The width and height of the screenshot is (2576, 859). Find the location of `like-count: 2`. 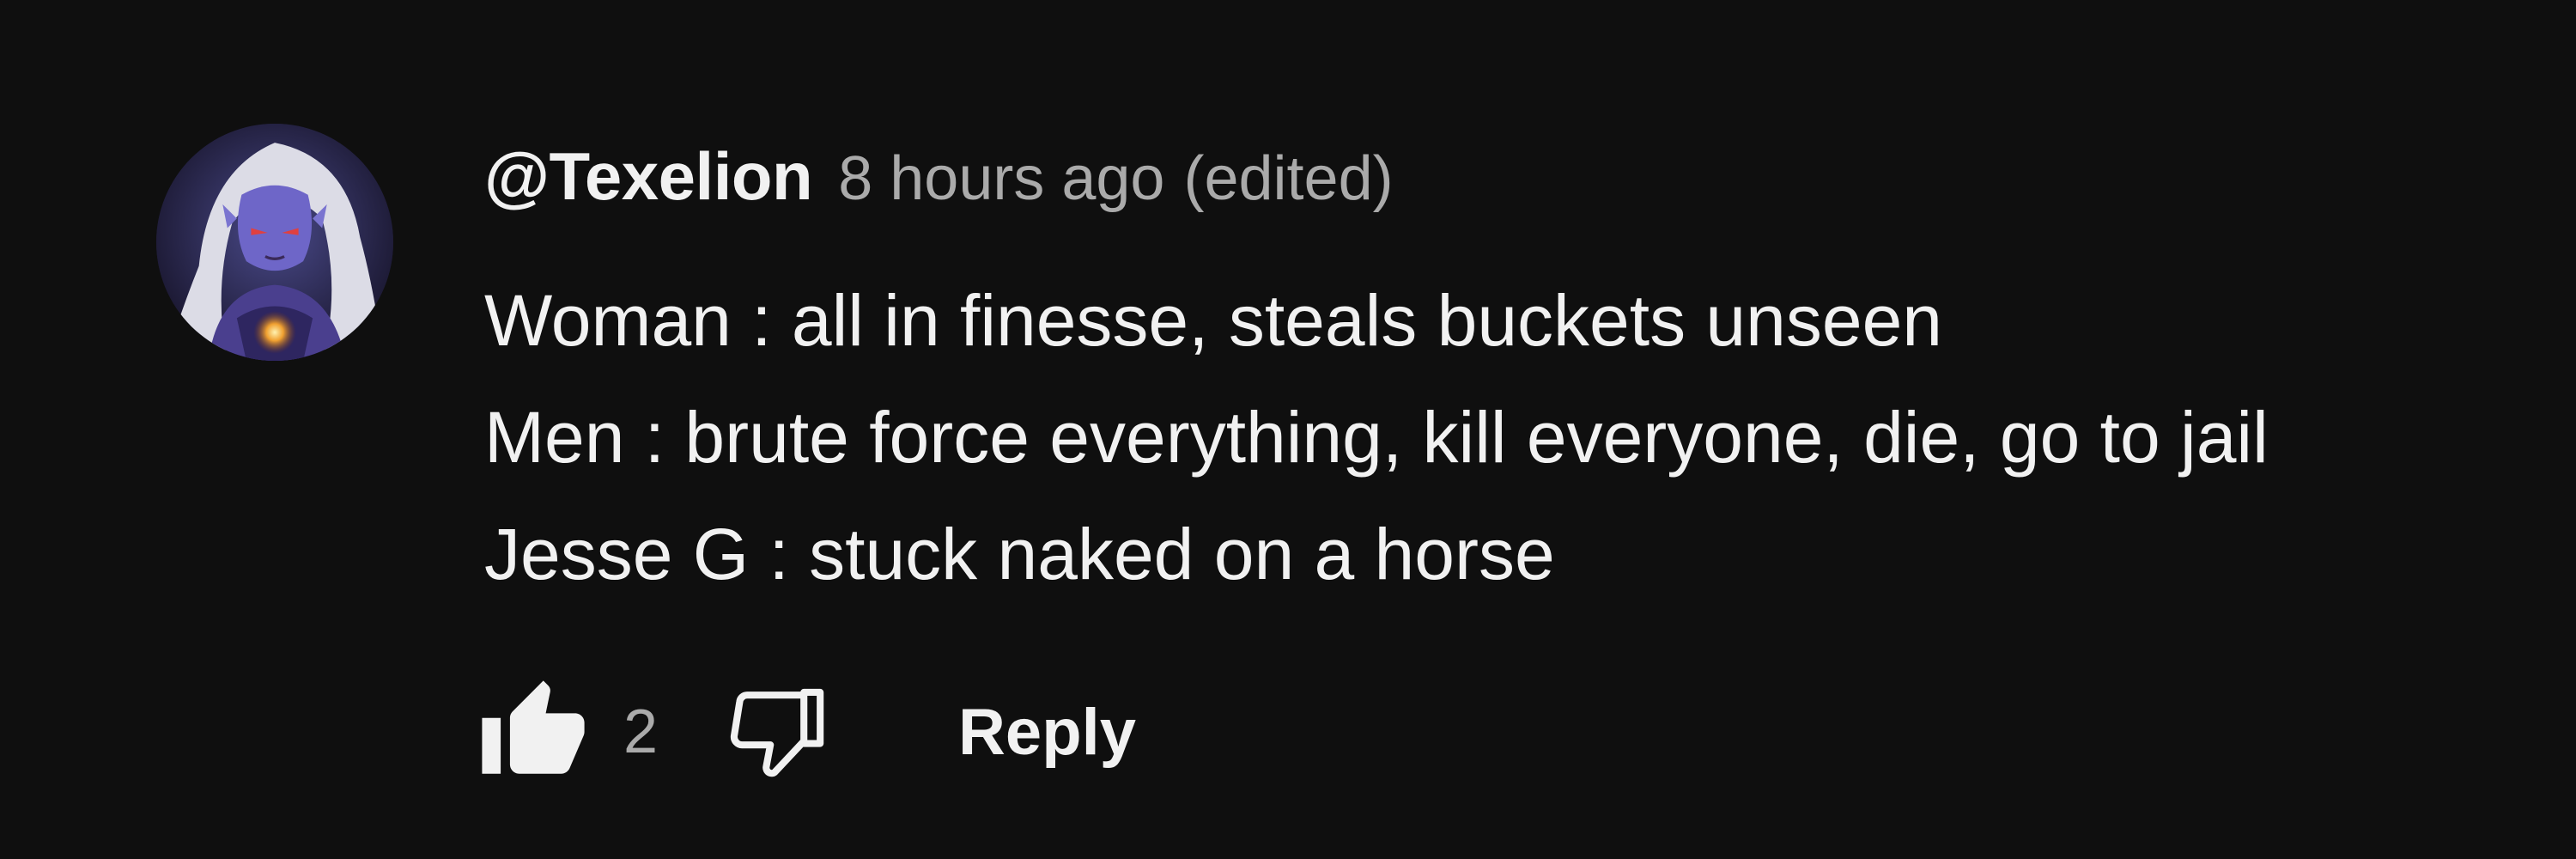

like-count: 2 is located at coordinates (641, 732).